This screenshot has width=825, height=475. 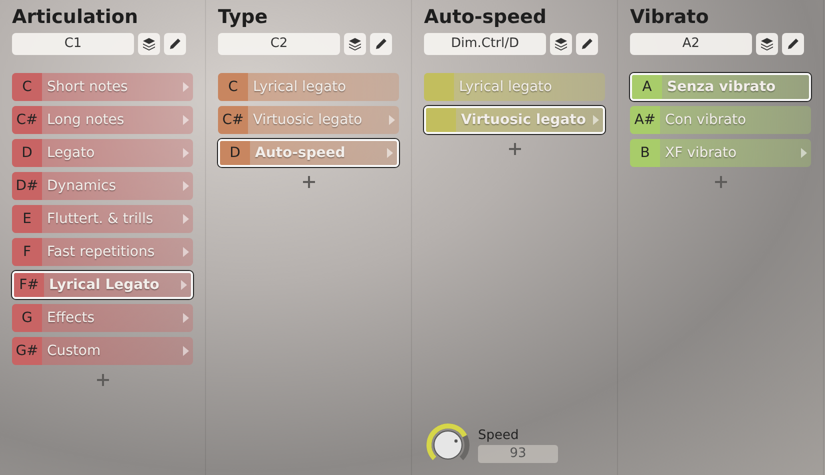 What do you see at coordinates (720, 120) in the screenshot?
I see `articulation-item: A# Con vibrato` at bounding box center [720, 120].